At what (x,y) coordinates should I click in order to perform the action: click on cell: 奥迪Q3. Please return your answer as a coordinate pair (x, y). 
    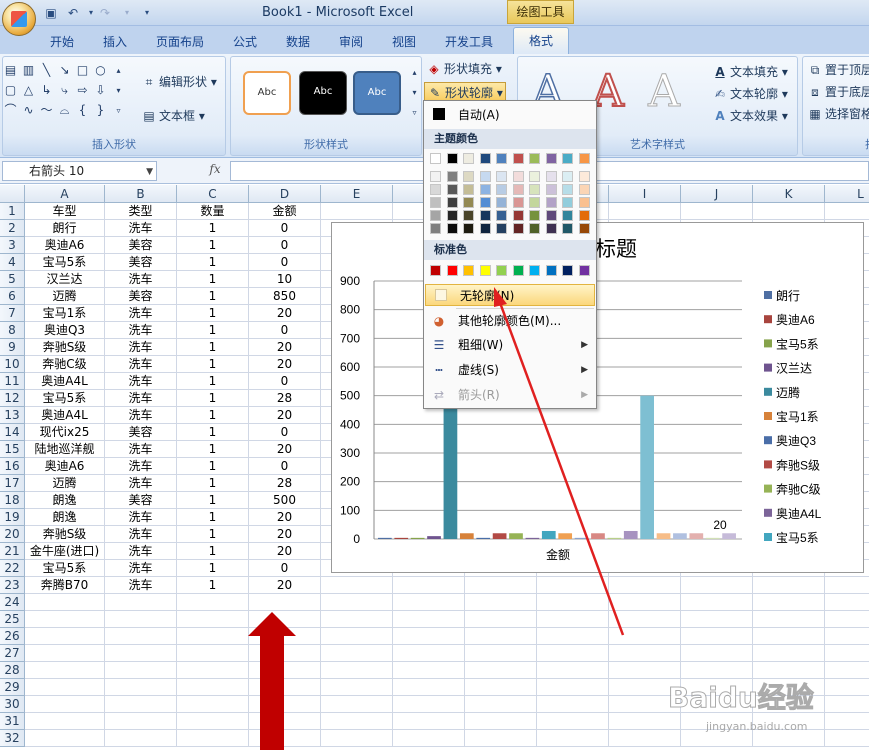
    Looking at the image, I should click on (65, 330).